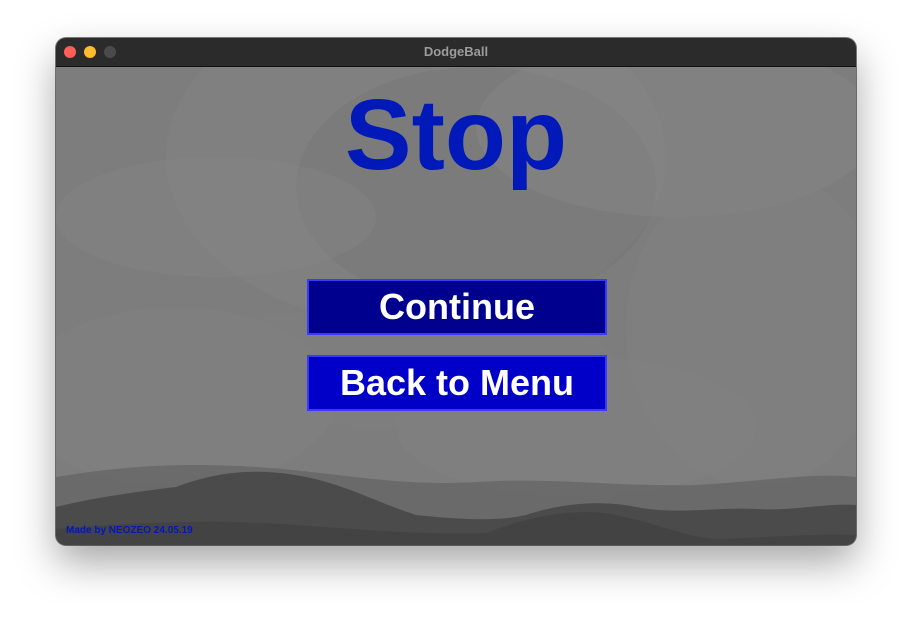 The width and height of the screenshot is (912, 620). Describe the element at coordinates (456, 135) in the screenshot. I see `pause-title: Stop` at that location.